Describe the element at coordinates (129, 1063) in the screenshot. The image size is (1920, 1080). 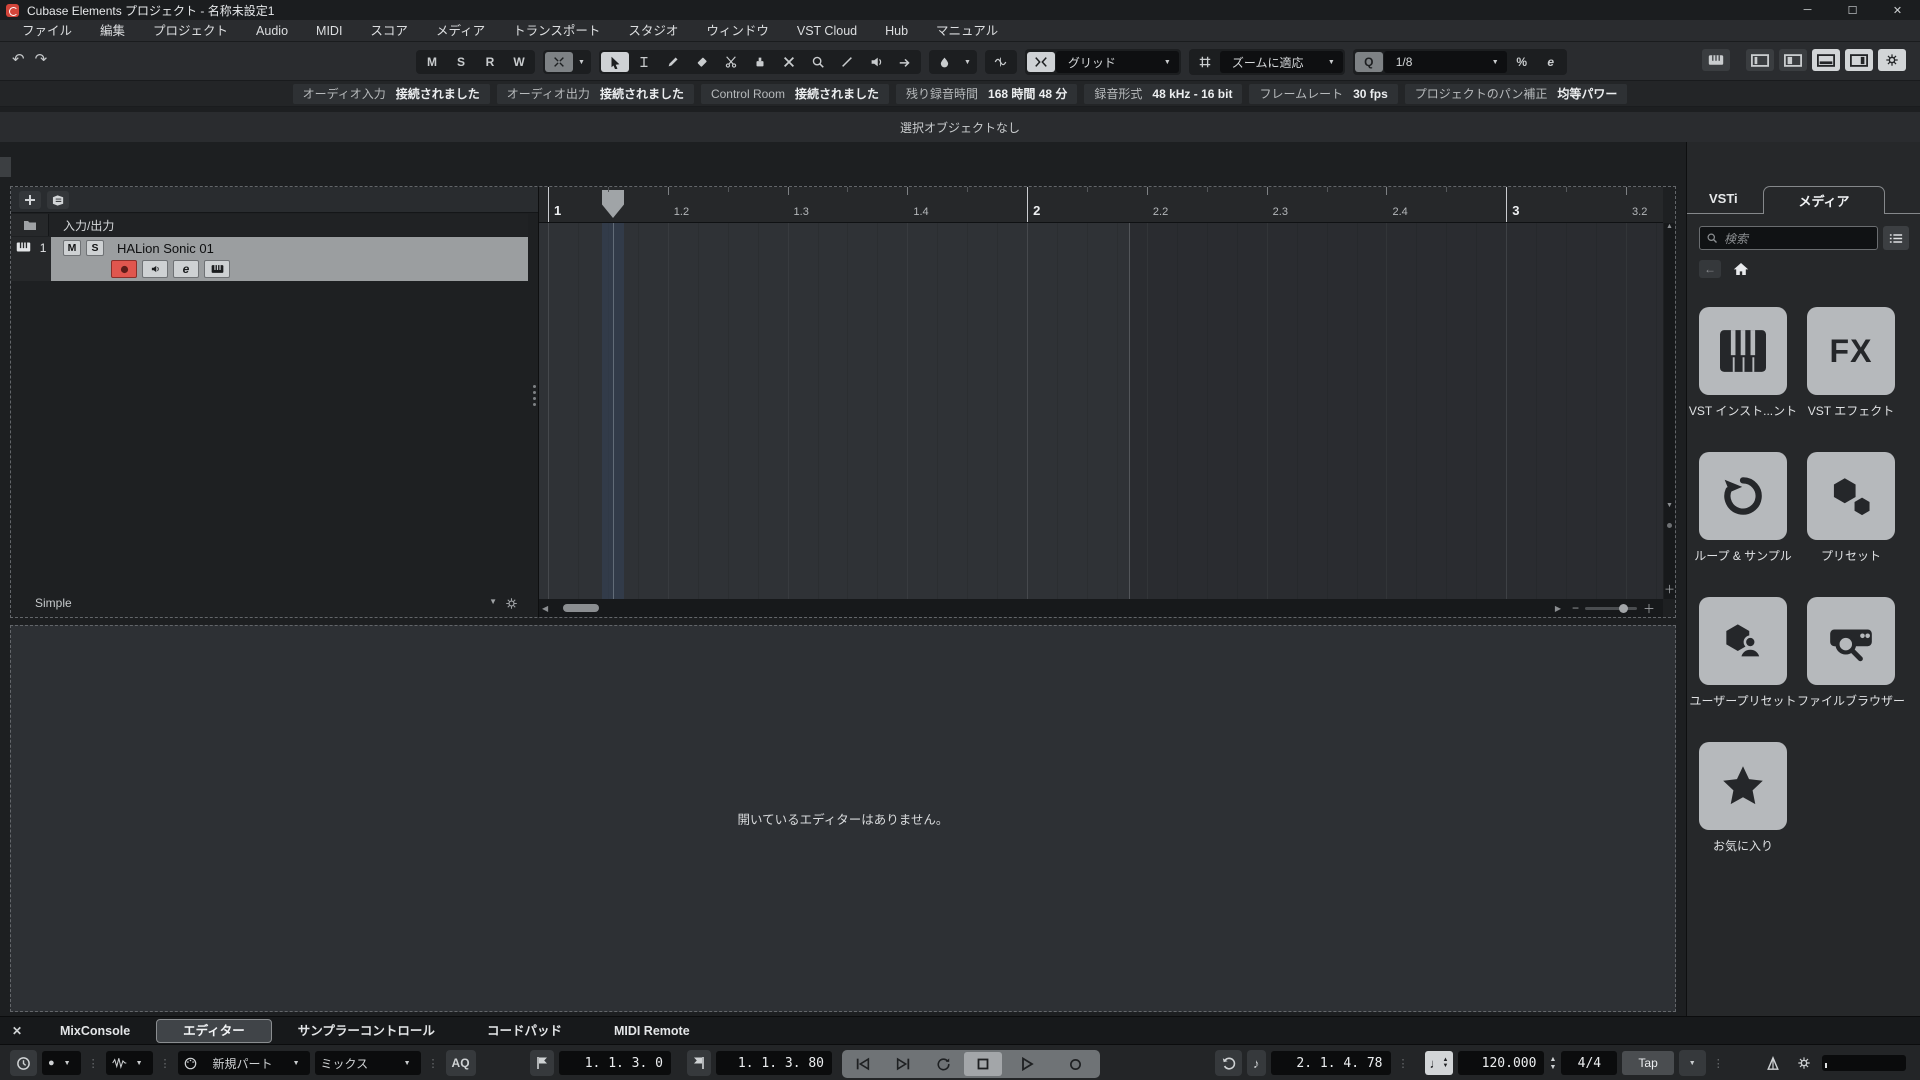
I see `audio-record-mode-select: ▼` at that location.